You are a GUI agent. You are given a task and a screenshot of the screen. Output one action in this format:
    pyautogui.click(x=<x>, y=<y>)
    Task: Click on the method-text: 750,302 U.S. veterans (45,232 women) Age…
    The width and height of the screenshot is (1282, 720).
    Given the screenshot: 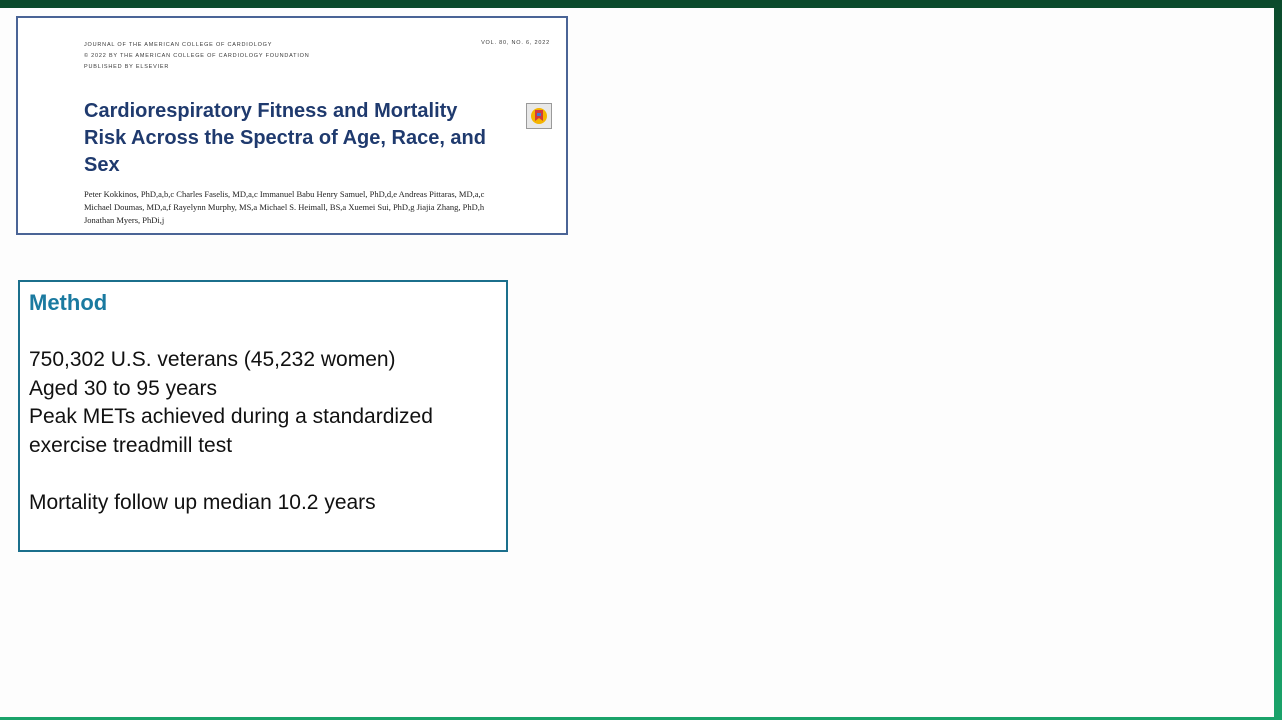 What is the action you would take?
    pyautogui.click(x=264, y=431)
    